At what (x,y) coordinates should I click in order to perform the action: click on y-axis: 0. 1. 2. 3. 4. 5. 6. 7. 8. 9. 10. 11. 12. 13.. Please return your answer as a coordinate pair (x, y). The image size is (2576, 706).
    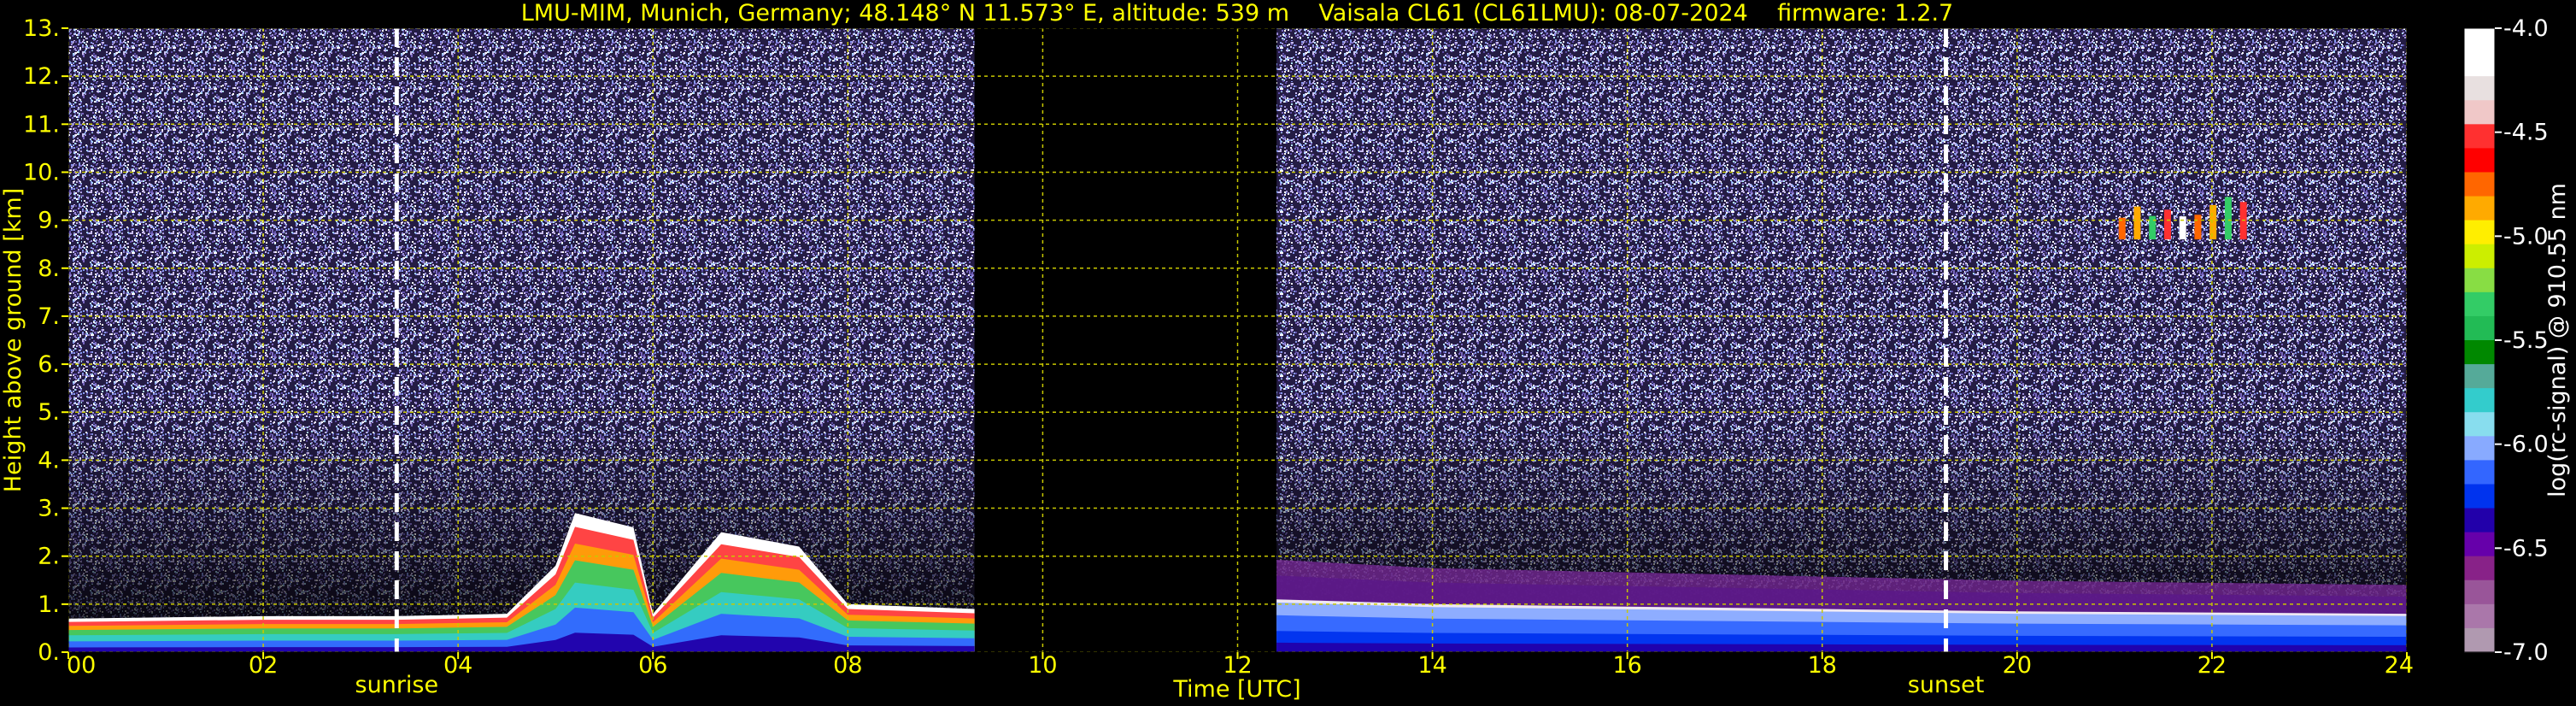
    Looking at the image, I should click on (45, 340).